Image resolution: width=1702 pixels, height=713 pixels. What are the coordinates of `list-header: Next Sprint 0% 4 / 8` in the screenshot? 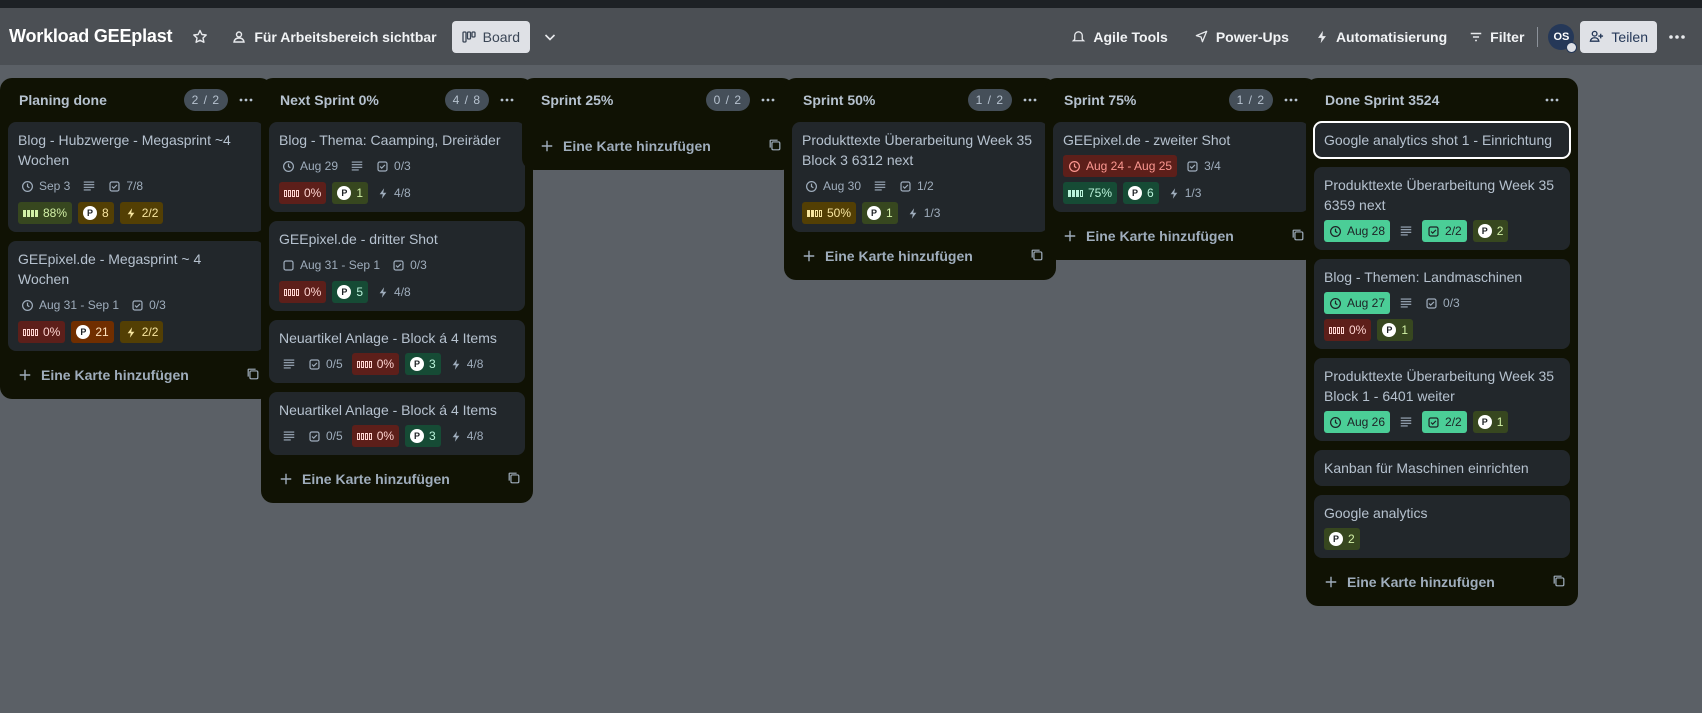 It's located at (397, 100).